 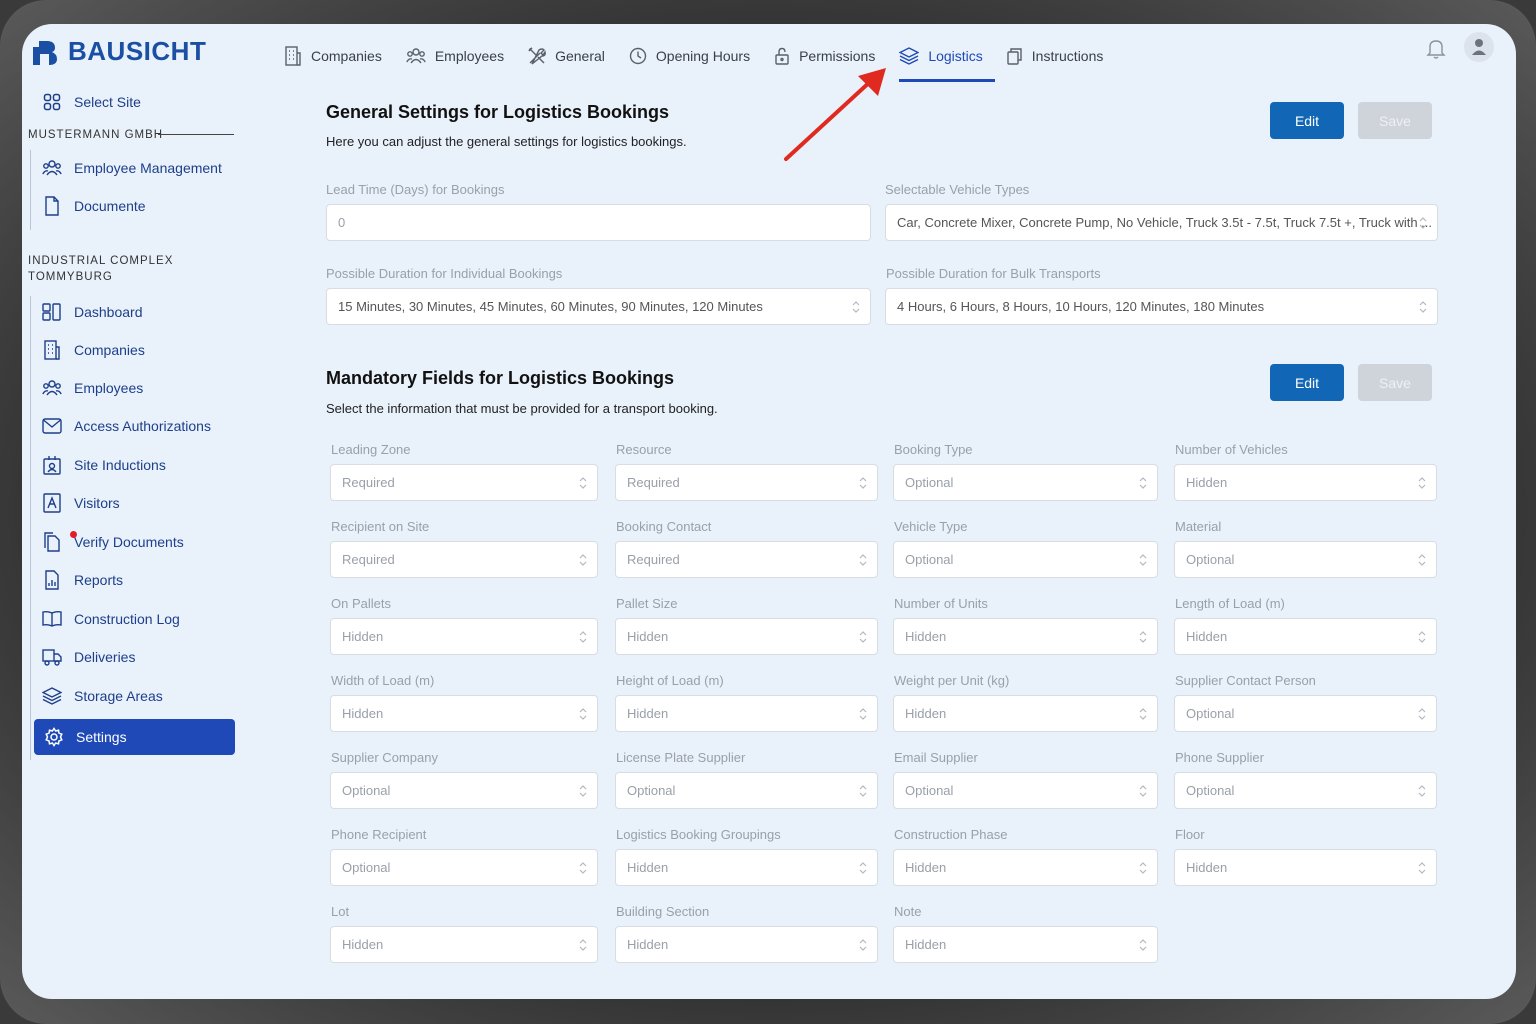 What do you see at coordinates (133, 696) in the screenshot?
I see `sidebar-item-storage-areas: Storage Areas` at bounding box center [133, 696].